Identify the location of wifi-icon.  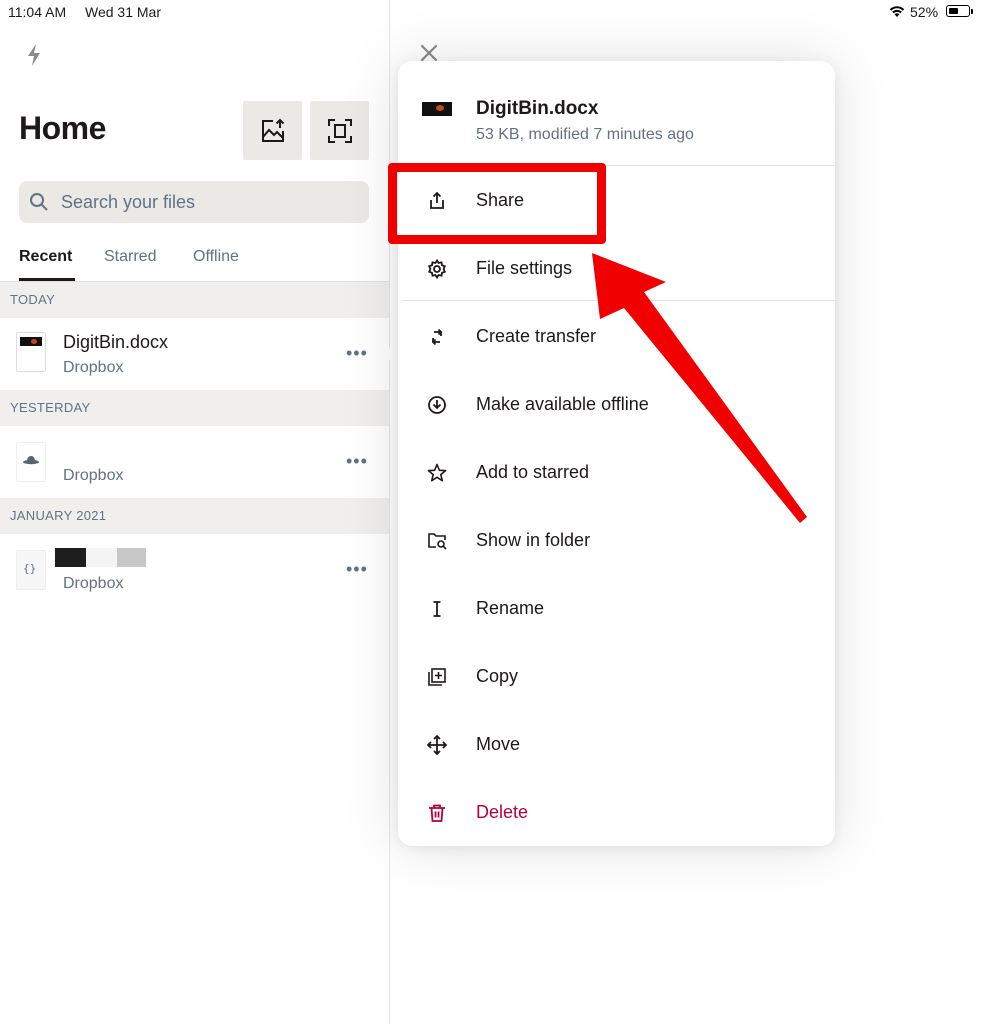
(897, 11).